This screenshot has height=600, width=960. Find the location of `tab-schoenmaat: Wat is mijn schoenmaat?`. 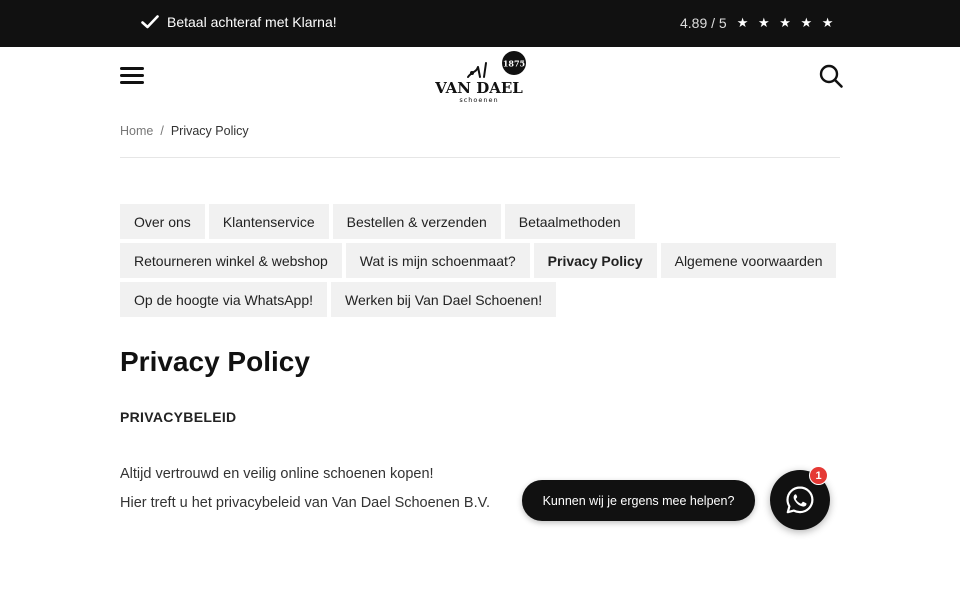

tab-schoenmaat: Wat is mijn schoenmaat? is located at coordinates (437, 260).